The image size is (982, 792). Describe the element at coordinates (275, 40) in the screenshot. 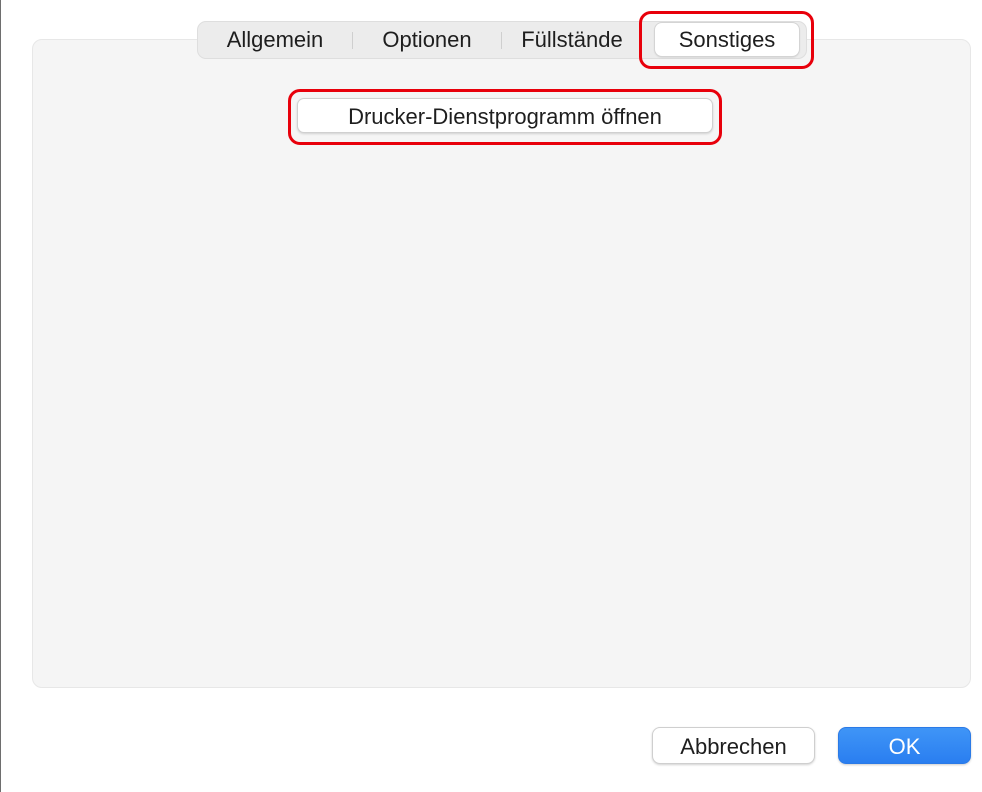

I see `tab-allgemein: Allgemein` at that location.